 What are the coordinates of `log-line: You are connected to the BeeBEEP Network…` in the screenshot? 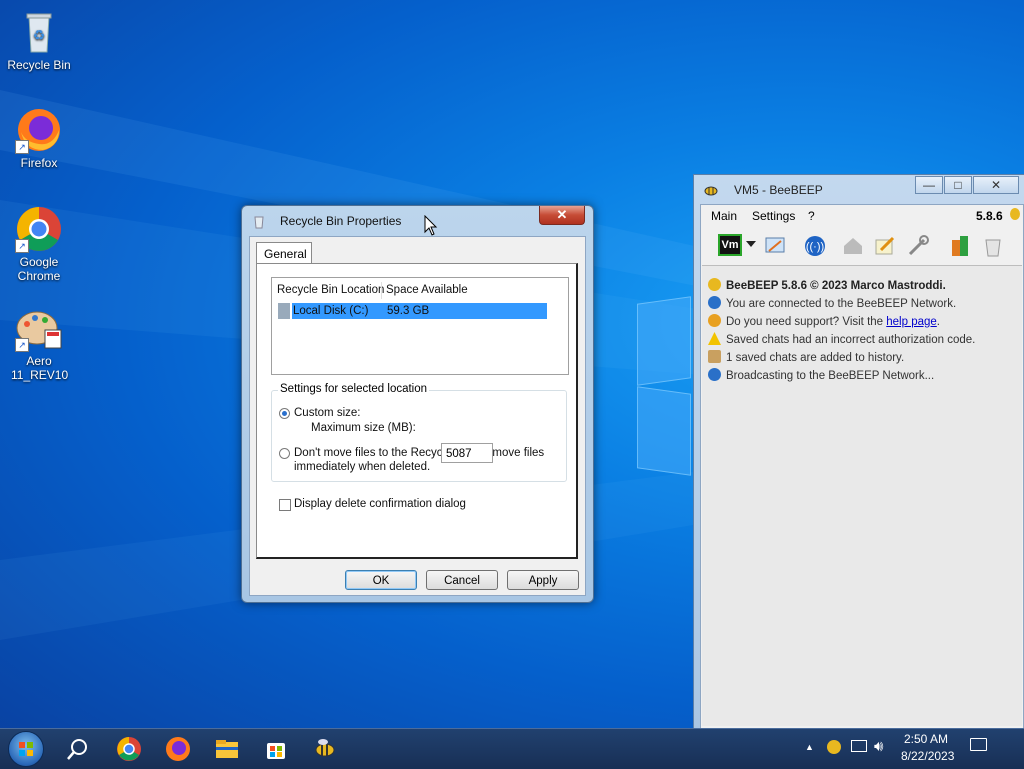 It's located at (832, 303).